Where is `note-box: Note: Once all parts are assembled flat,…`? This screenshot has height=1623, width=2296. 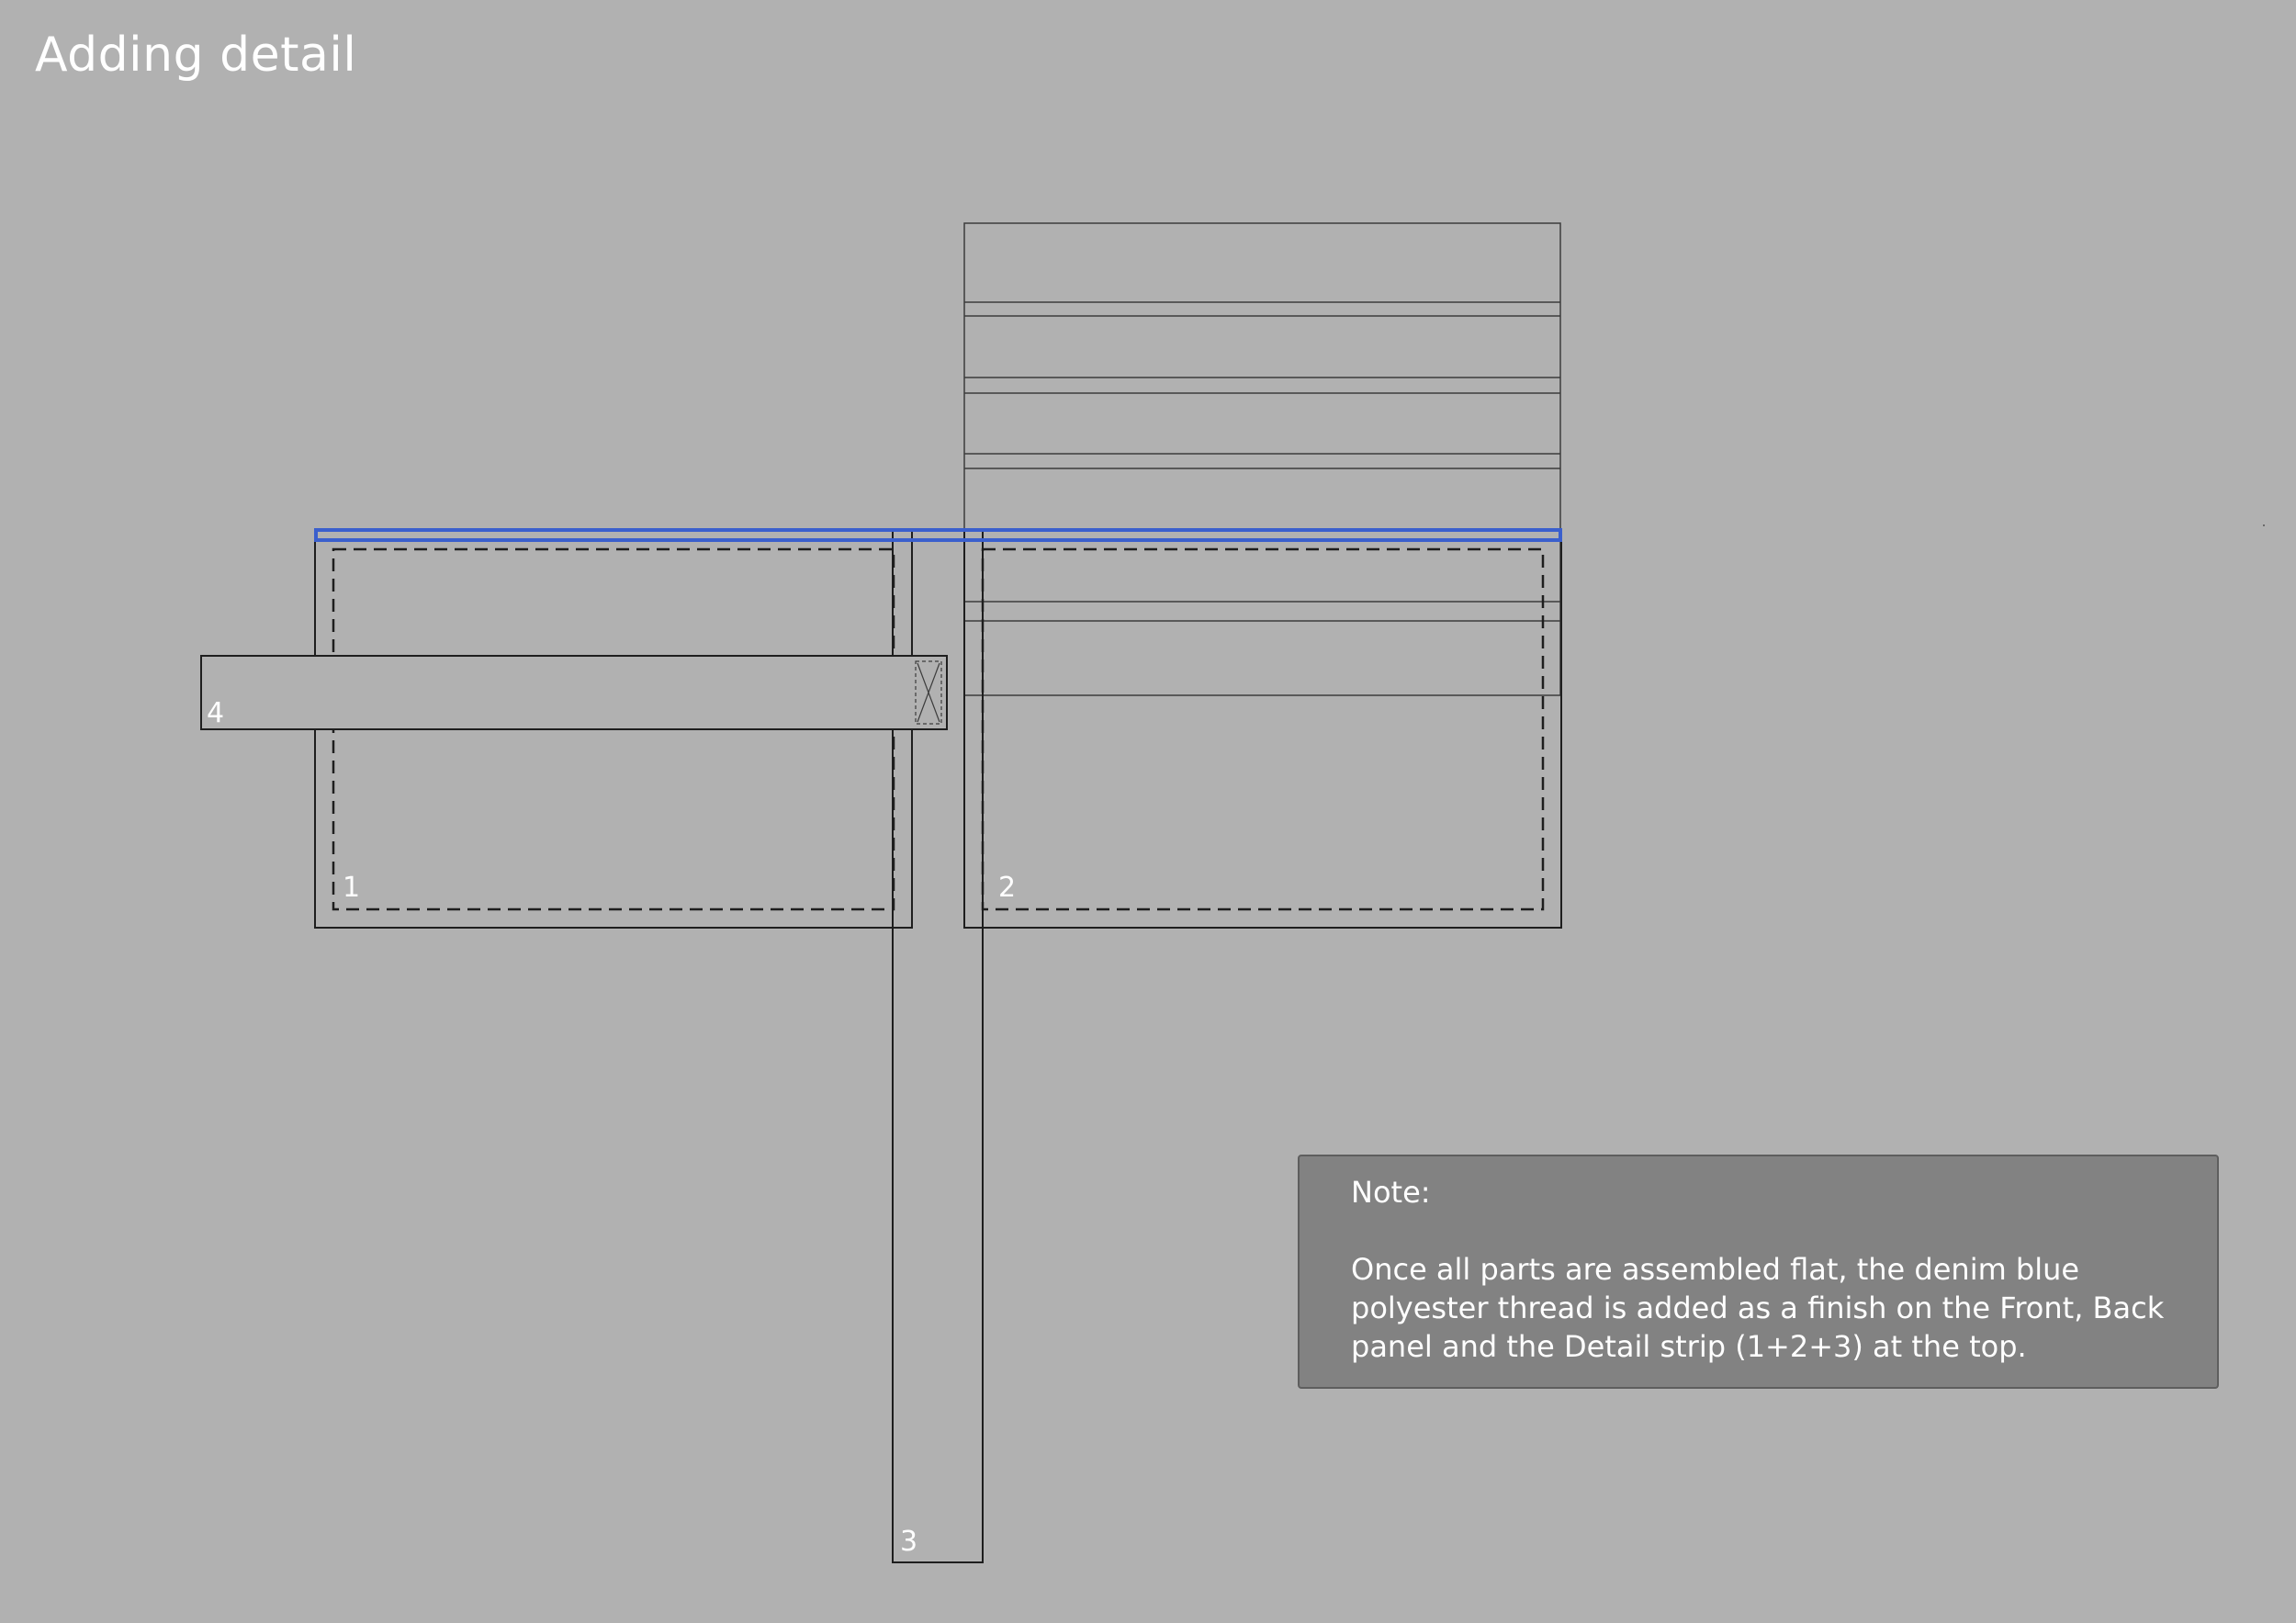
note-box: Note: Once all parts are assembled flat,… is located at coordinates (1758, 1272).